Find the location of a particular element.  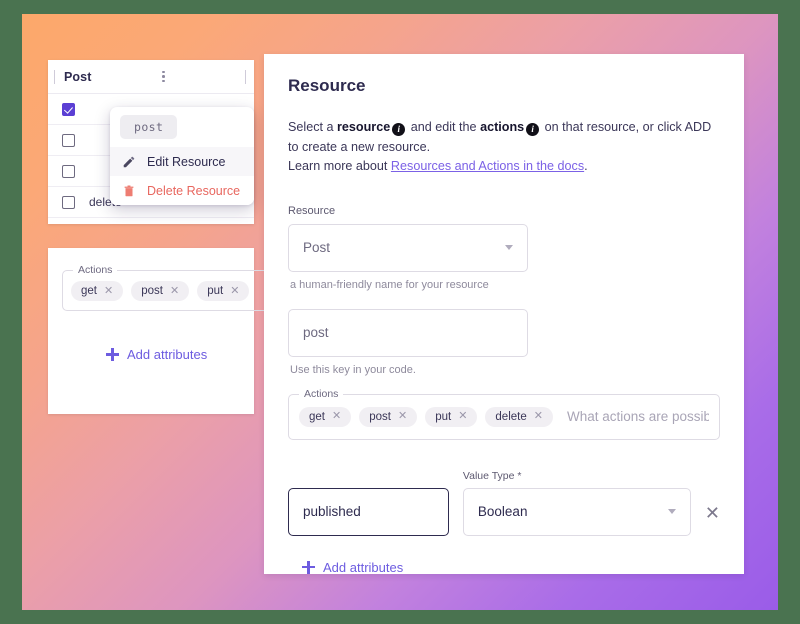

action-chip-delete: delete ✕ is located at coordinates (519, 416).